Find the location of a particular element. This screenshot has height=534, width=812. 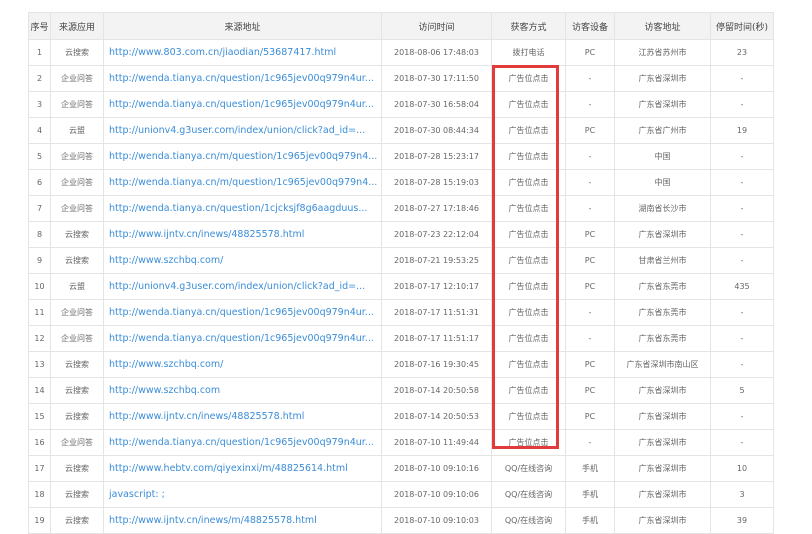

cell-index: 1 is located at coordinates (39, 52).